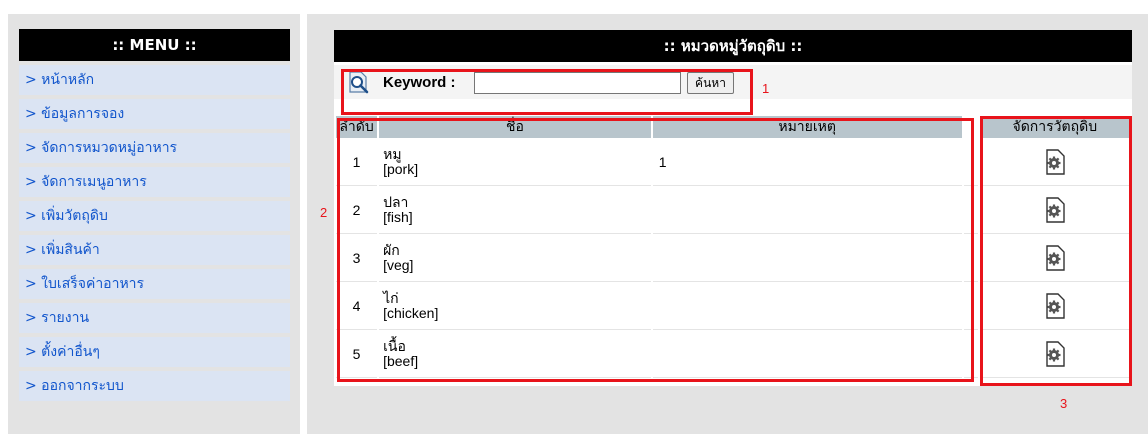  What do you see at coordinates (154, 114) in the screenshot?
I see `menu-item-bookings: > ข้อมูลการจอง` at bounding box center [154, 114].